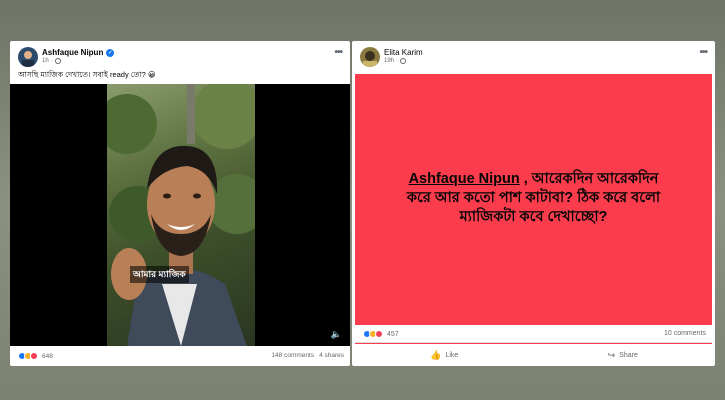 This screenshot has height=400, width=725. Describe the element at coordinates (47, 356) in the screenshot. I see `reaction-count: 648` at that location.